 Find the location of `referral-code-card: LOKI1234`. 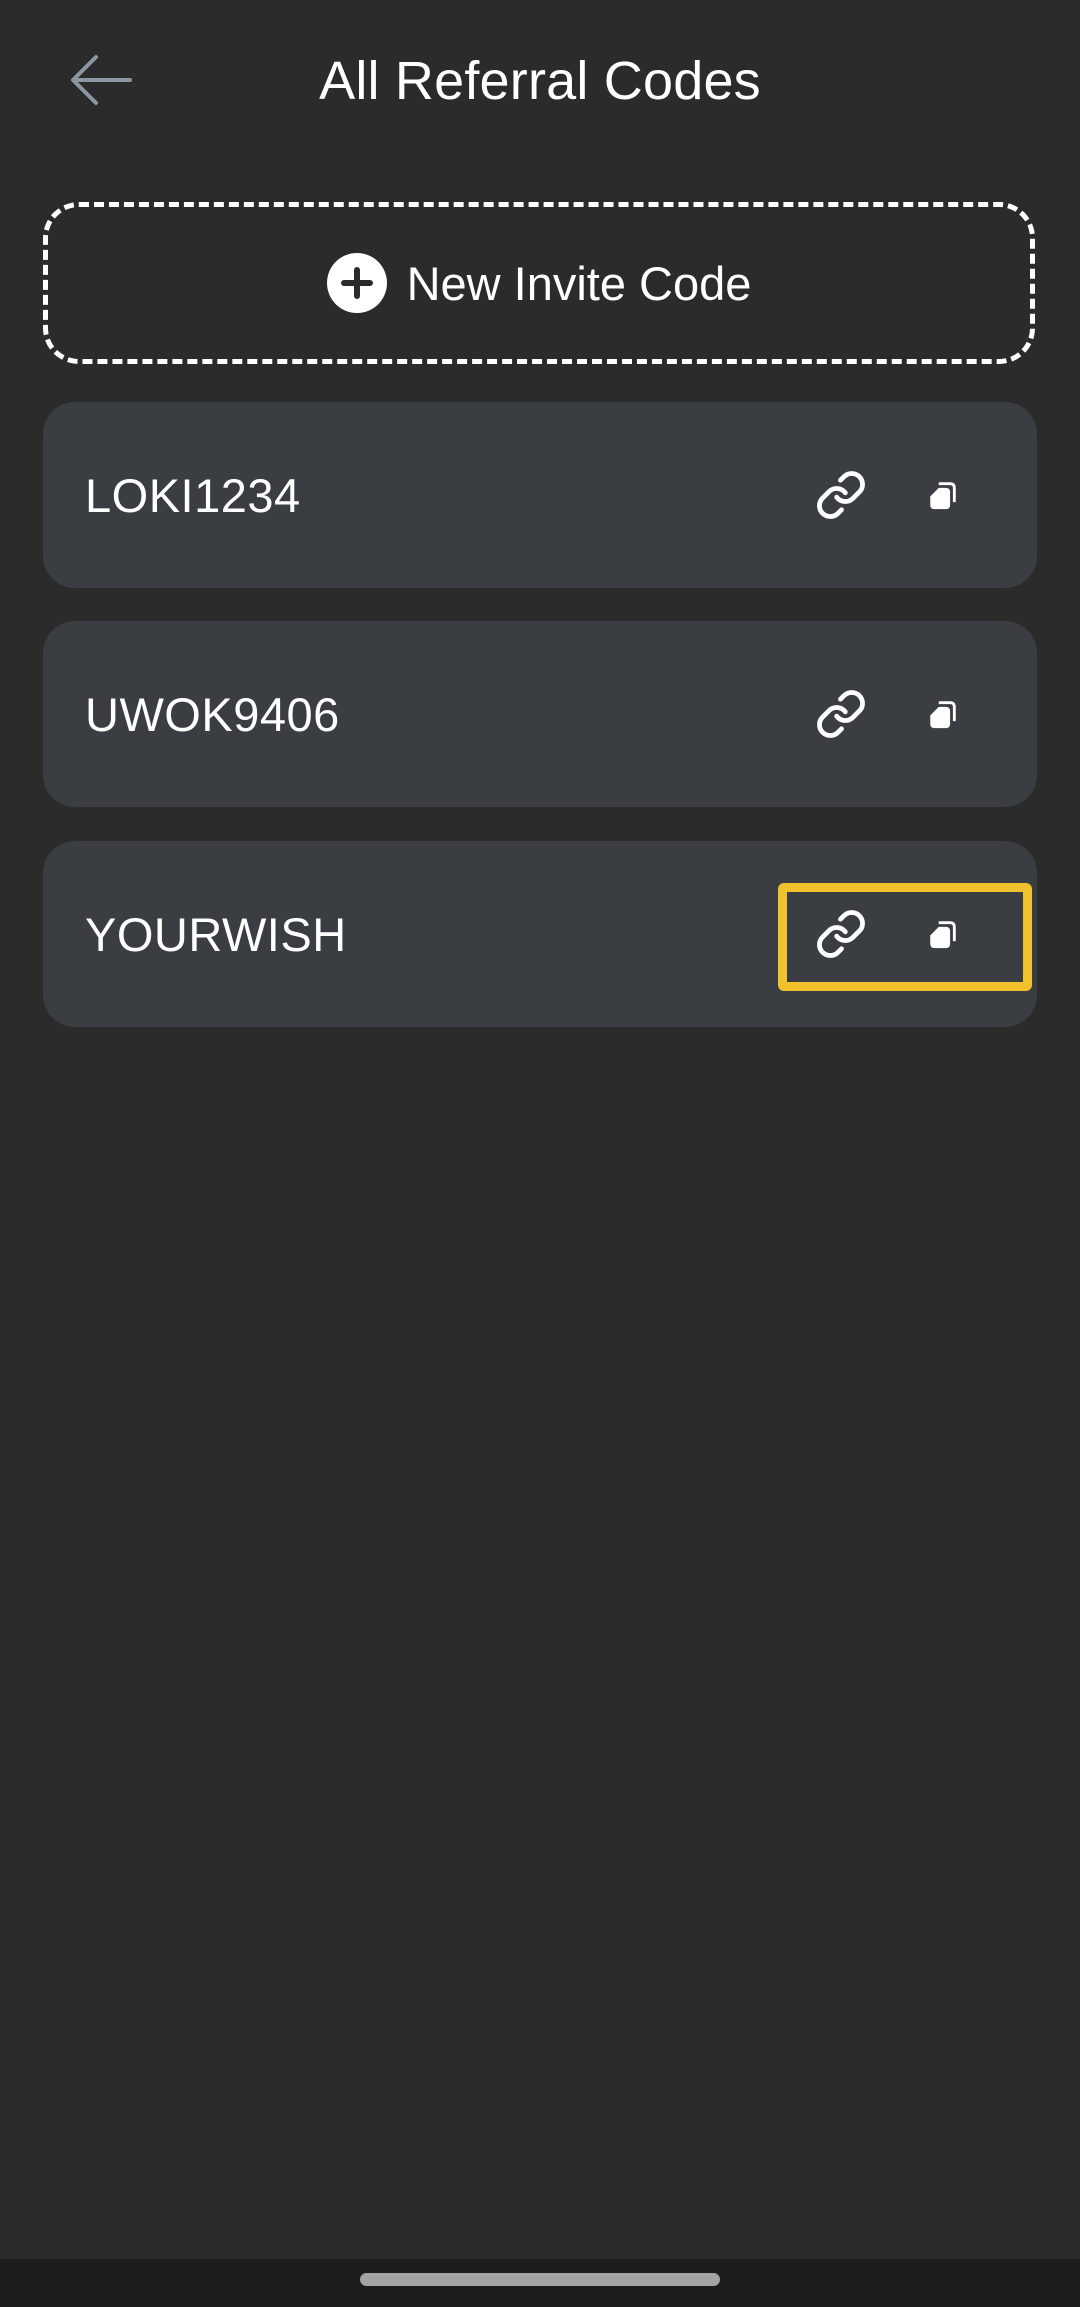

referral-code-card: LOKI1234 is located at coordinates (540, 495).